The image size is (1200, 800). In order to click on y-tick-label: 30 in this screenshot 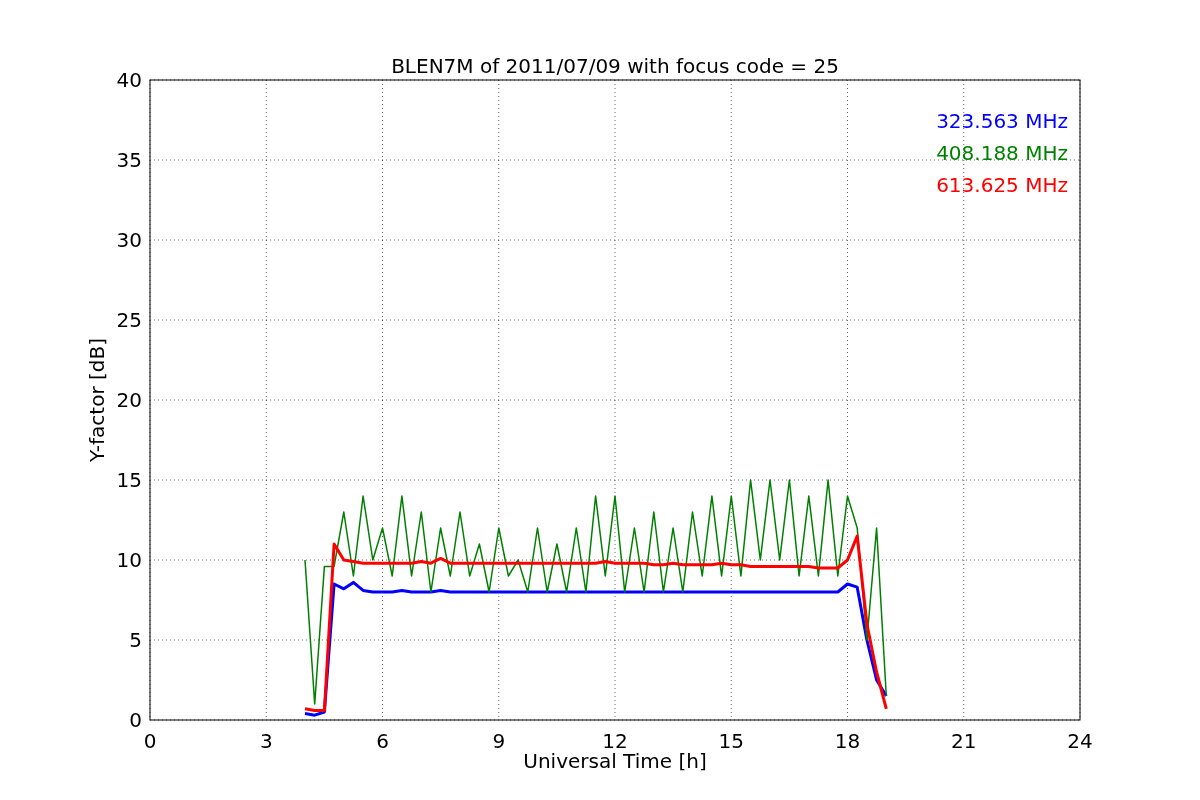, I will do `click(129, 240)`.